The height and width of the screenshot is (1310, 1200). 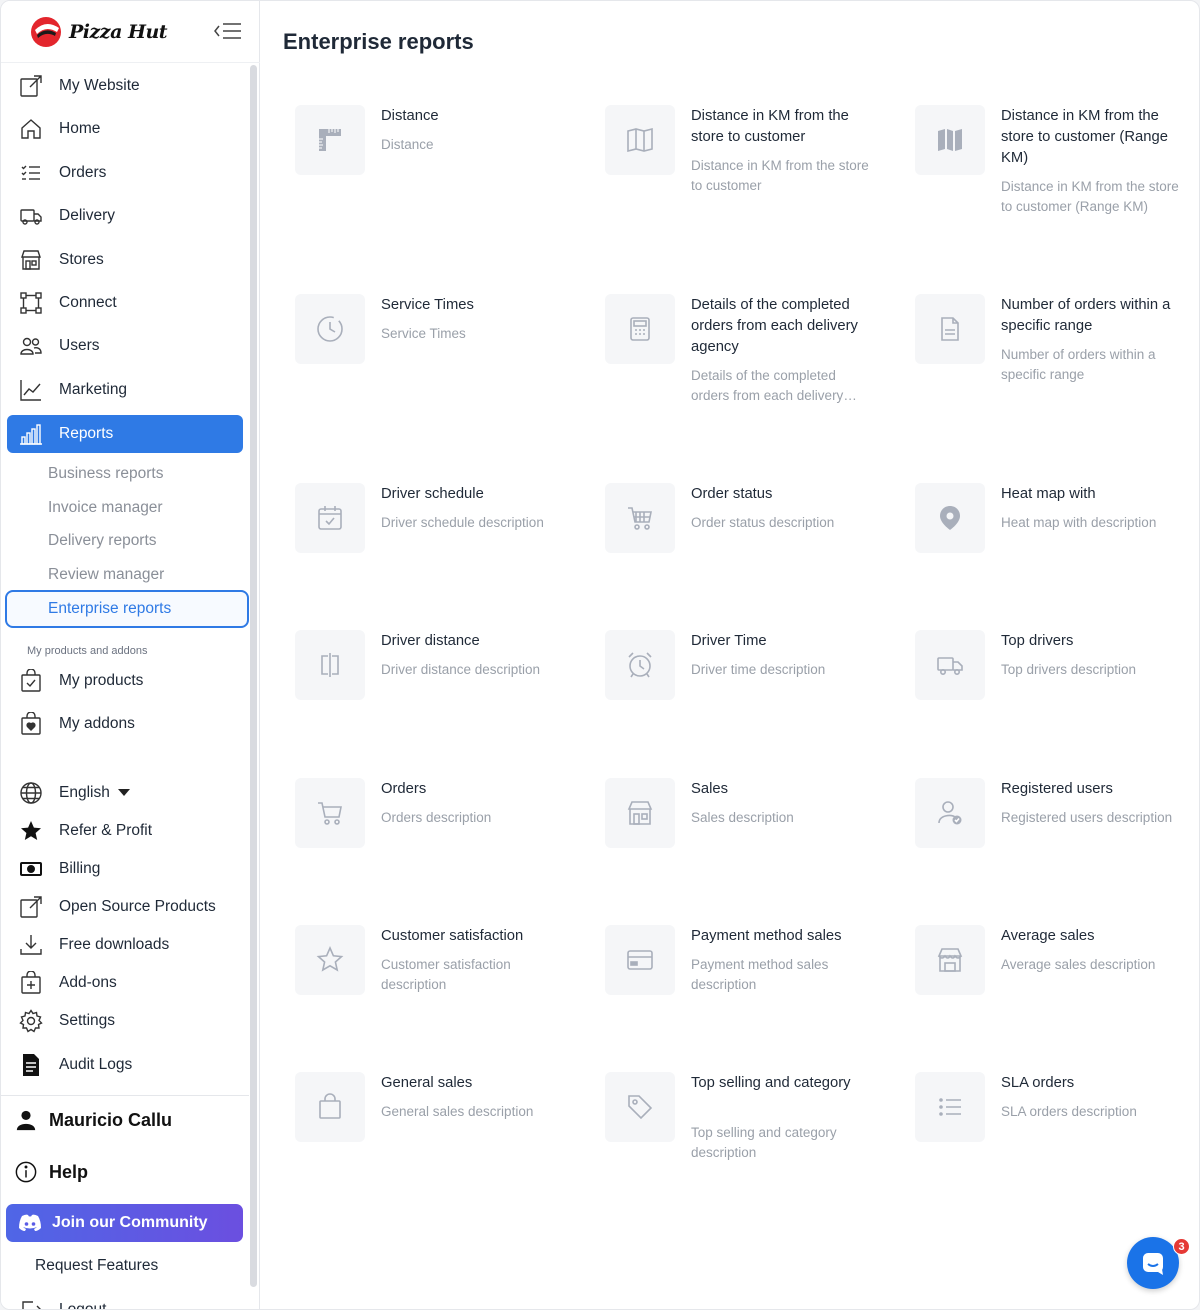 What do you see at coordinates (69, 1171) in the screenshot?
I see `help-label: Help` at bounding box center [69, 1171].